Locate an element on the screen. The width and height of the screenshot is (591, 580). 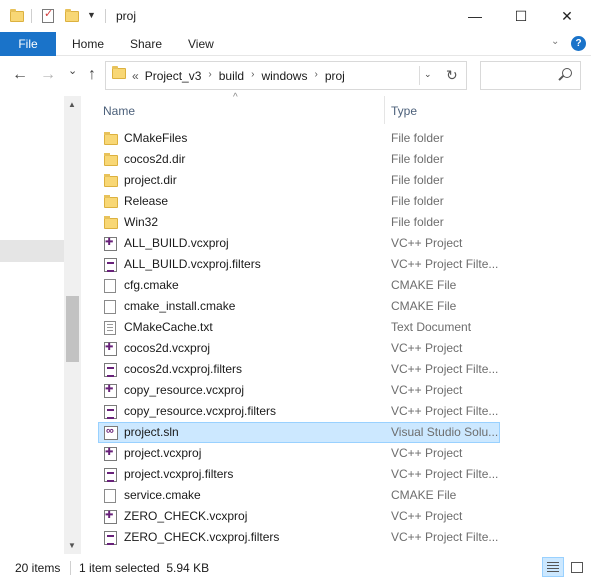
properties-icon is located at coordinates (48, 15).